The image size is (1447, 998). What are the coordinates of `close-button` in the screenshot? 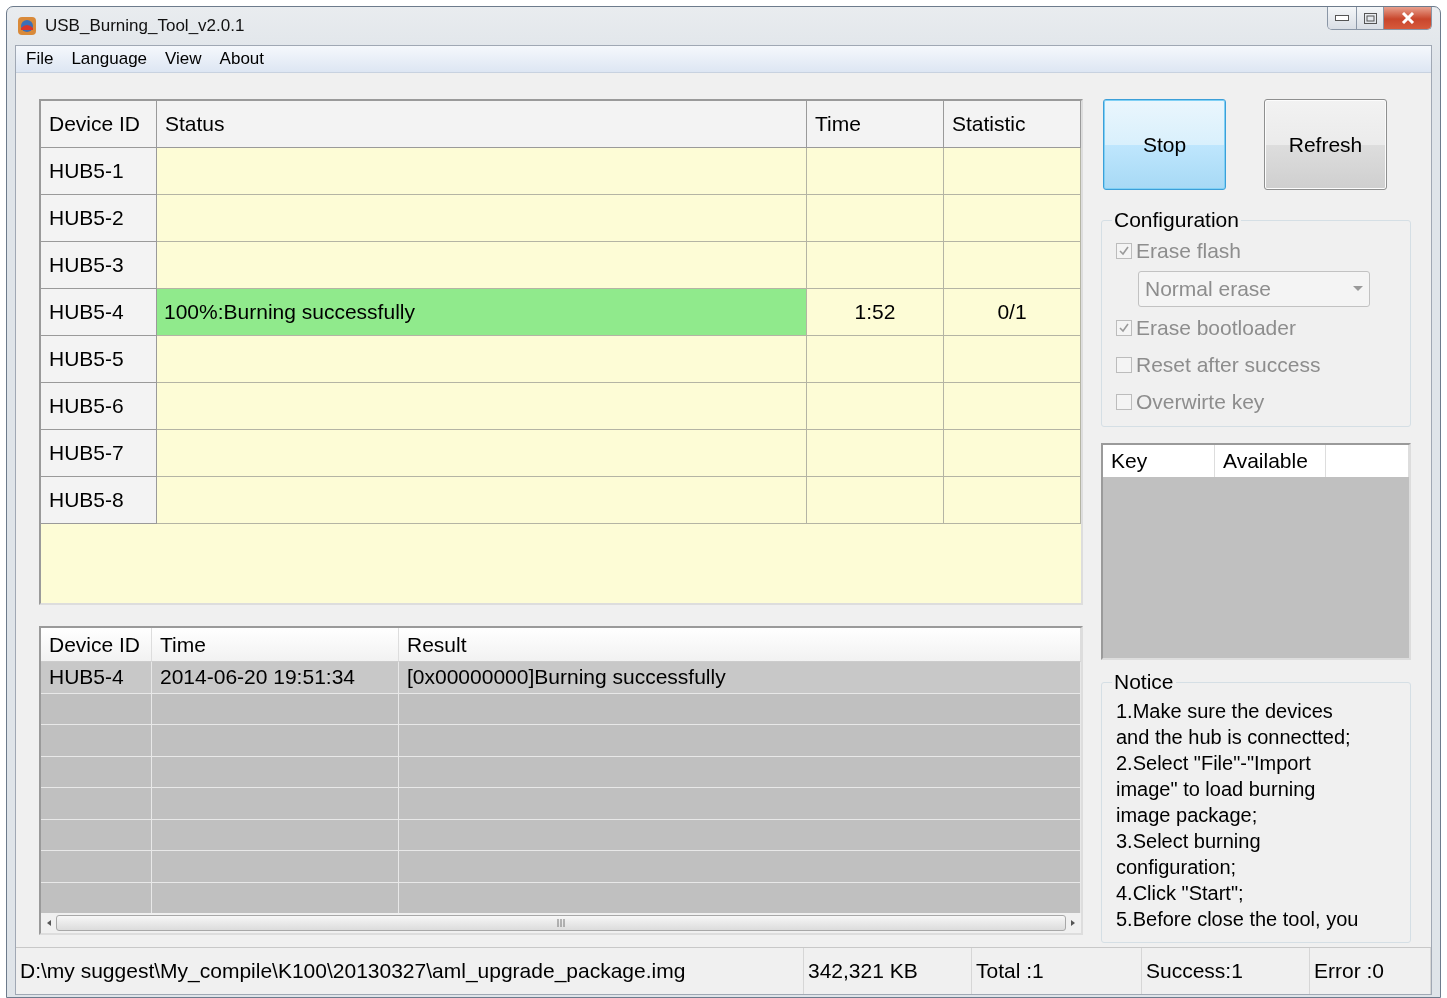 It's located at (1407, 18).